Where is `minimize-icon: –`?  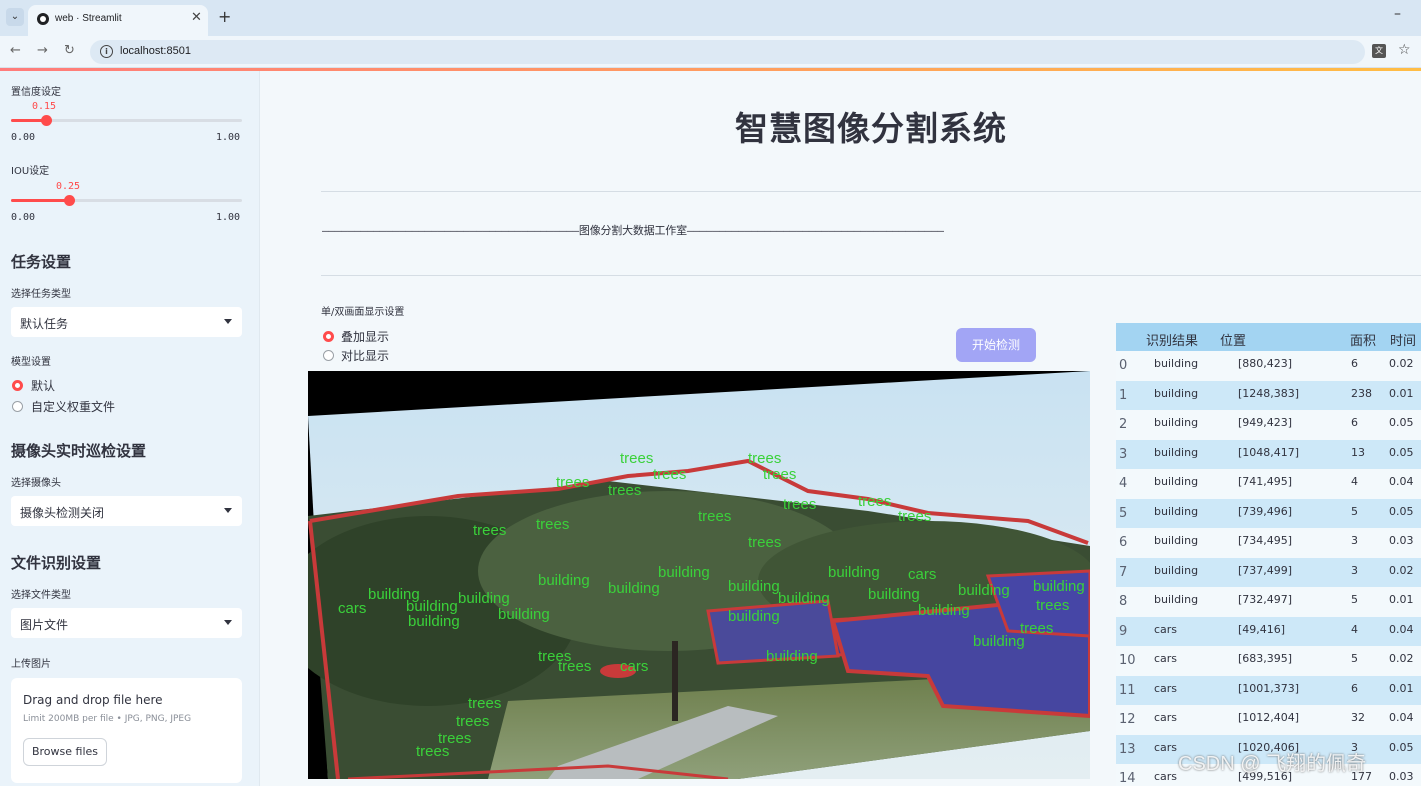
minimize-icon: – is located at coordinates (1397, 14).